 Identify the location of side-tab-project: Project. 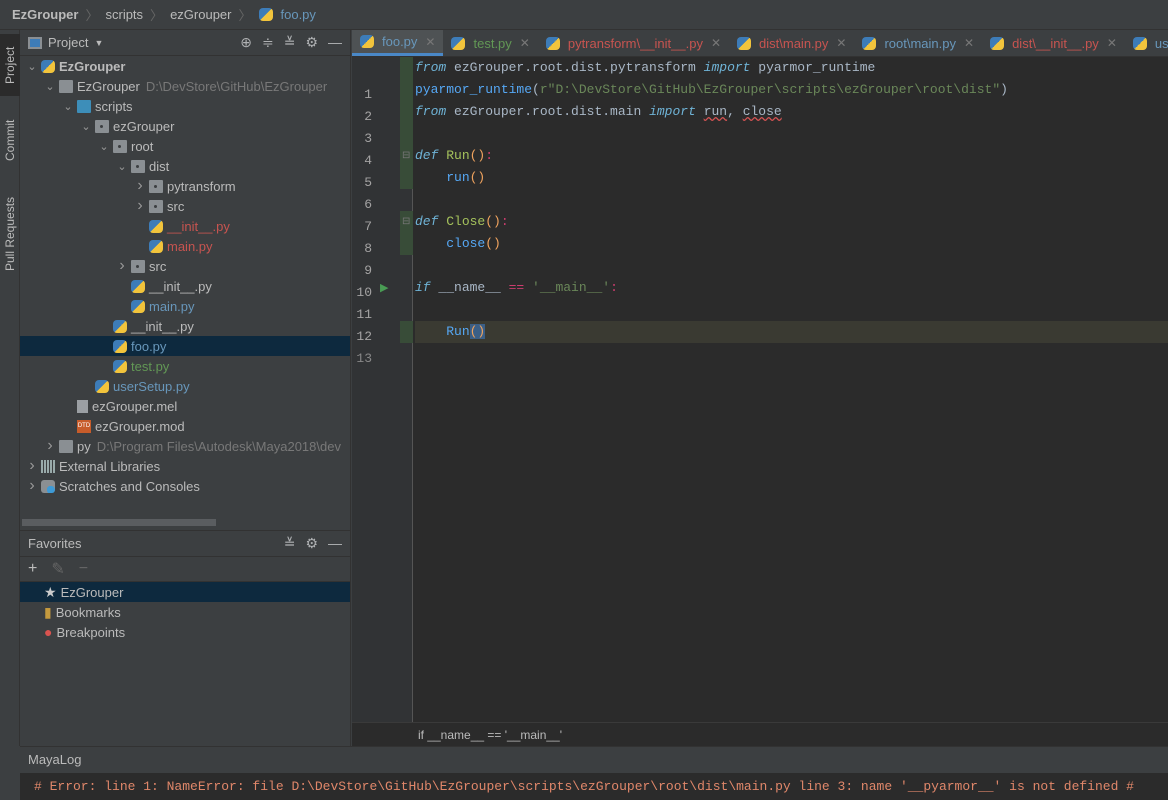
(10, 65).